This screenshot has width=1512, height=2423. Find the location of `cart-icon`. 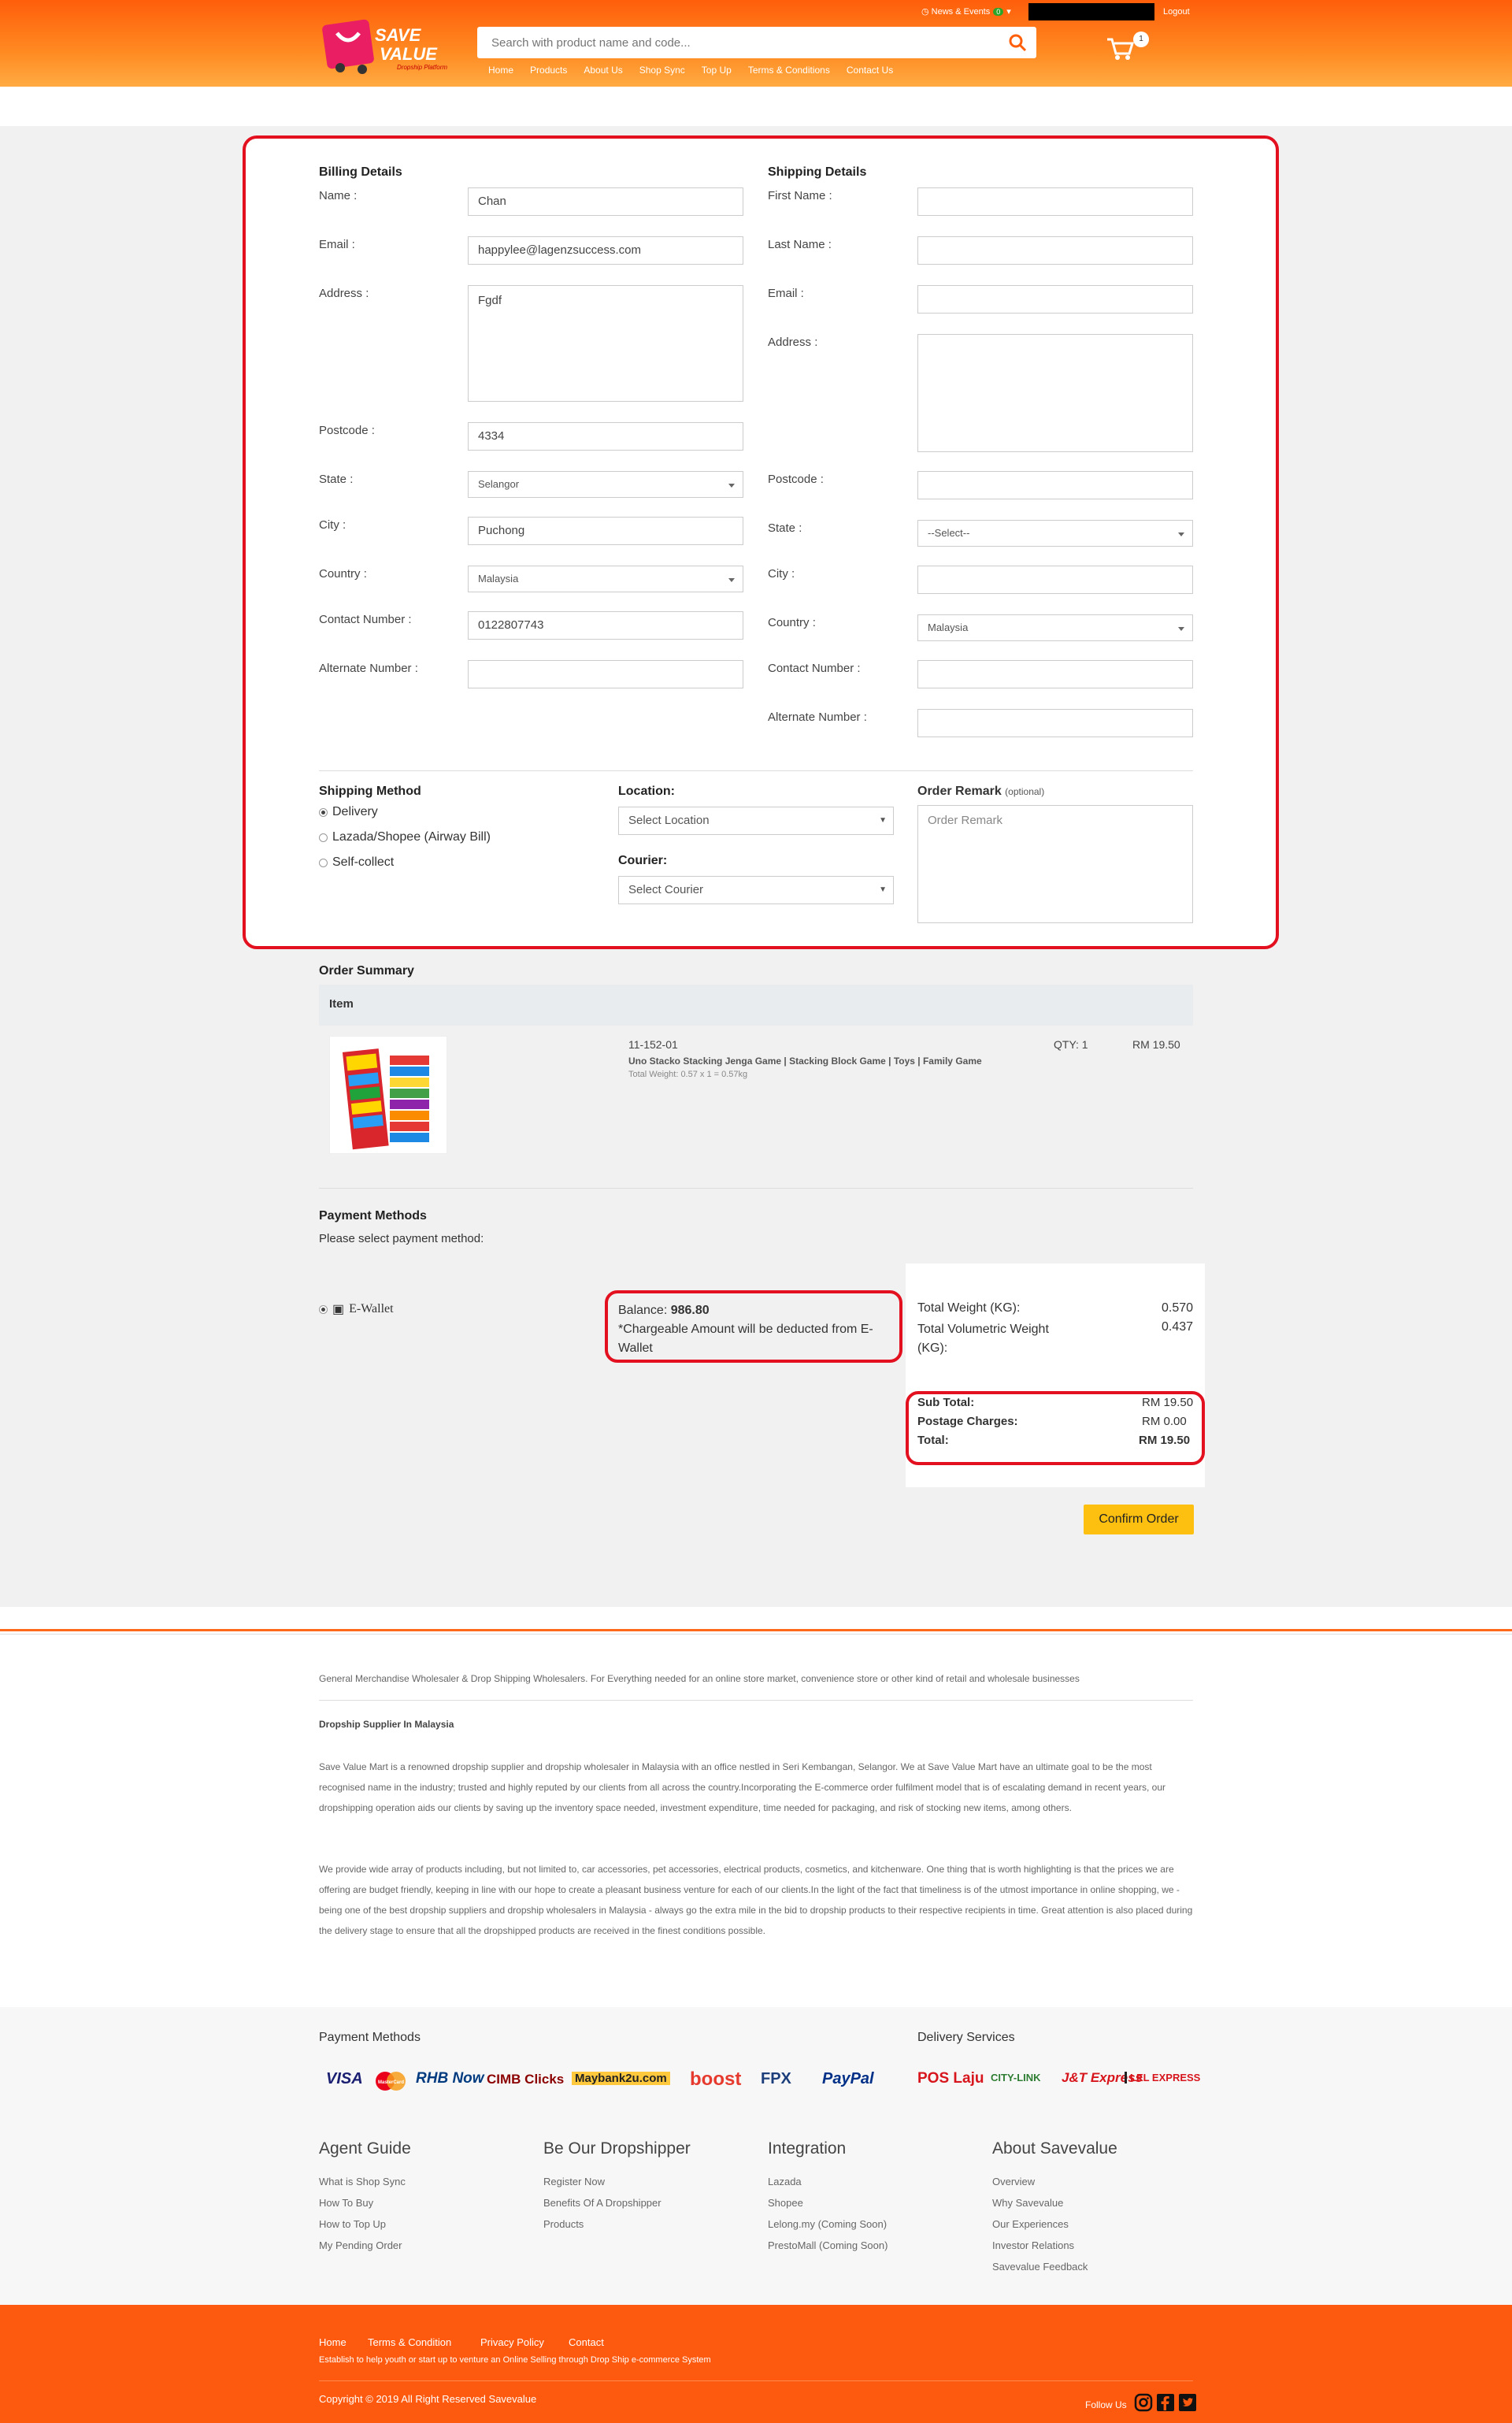

cart-icon is located at coordinates (1120, 50).